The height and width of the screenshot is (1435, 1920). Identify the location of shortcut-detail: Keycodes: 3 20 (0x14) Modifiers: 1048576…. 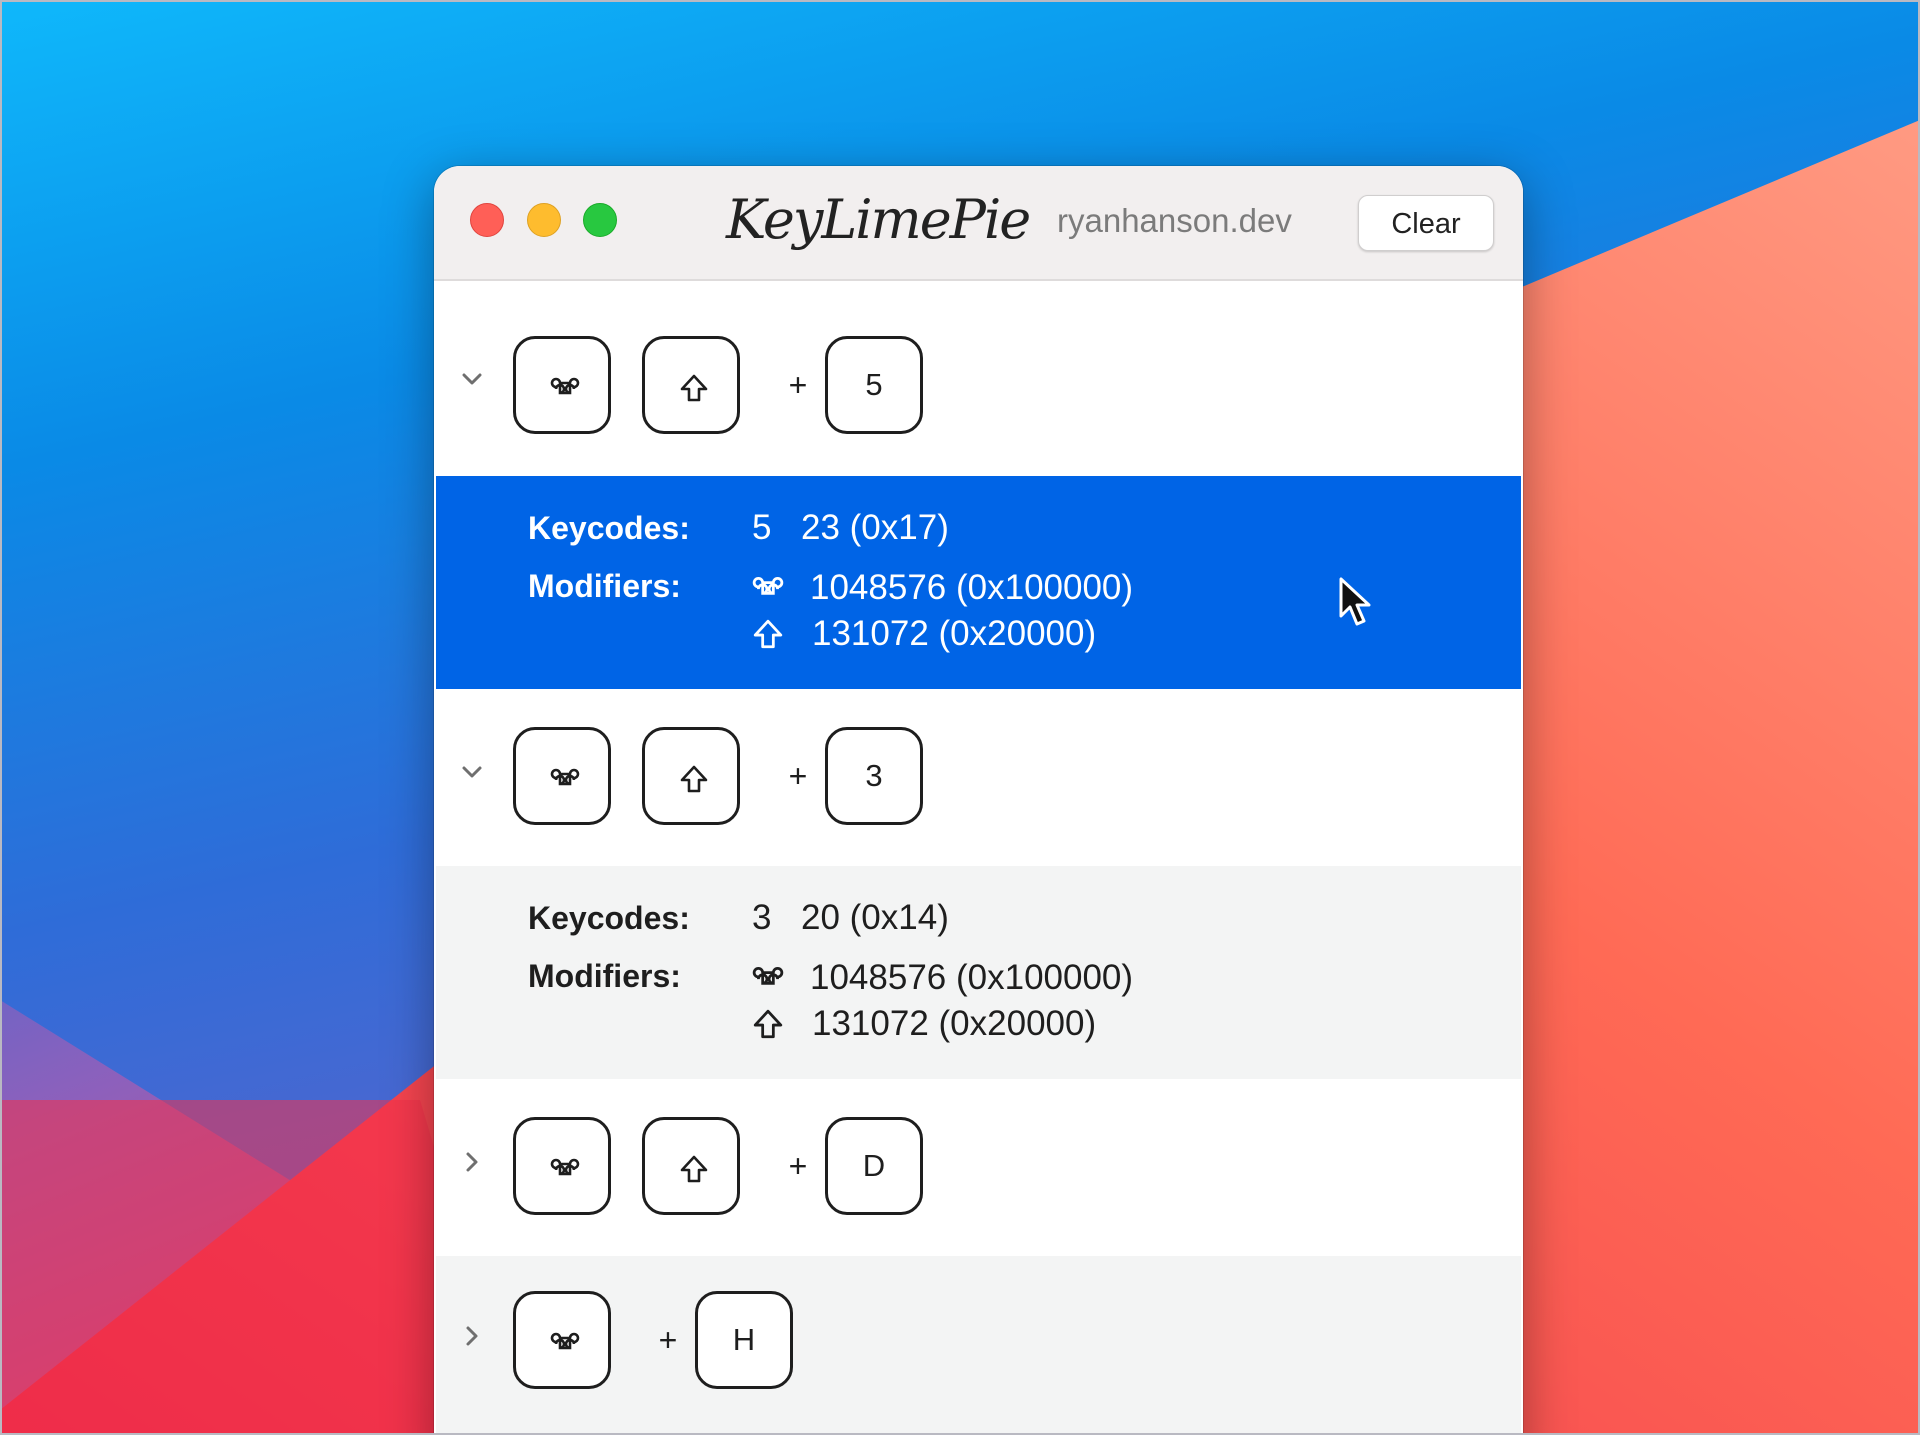
(978, 972).